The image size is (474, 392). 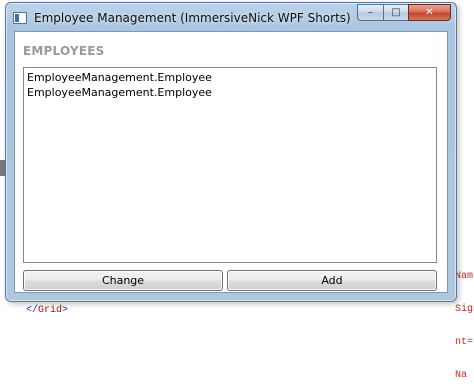 What do you see at coordinates (65, 310) in the screenshot?
I see `tag-close: >` at bounding box center [65, 310].